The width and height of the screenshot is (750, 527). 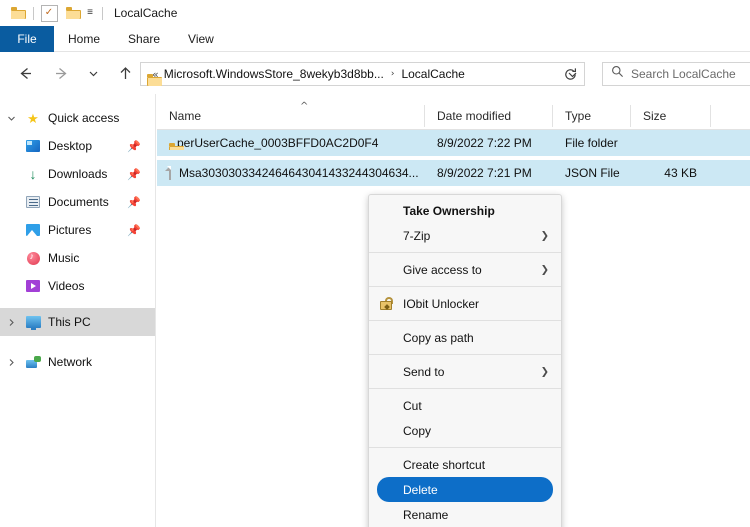 What do you see at coordinates (465, 514) in the screenshot?
I see `menu-item-rename: Rename` at bounding box center [465, 514].